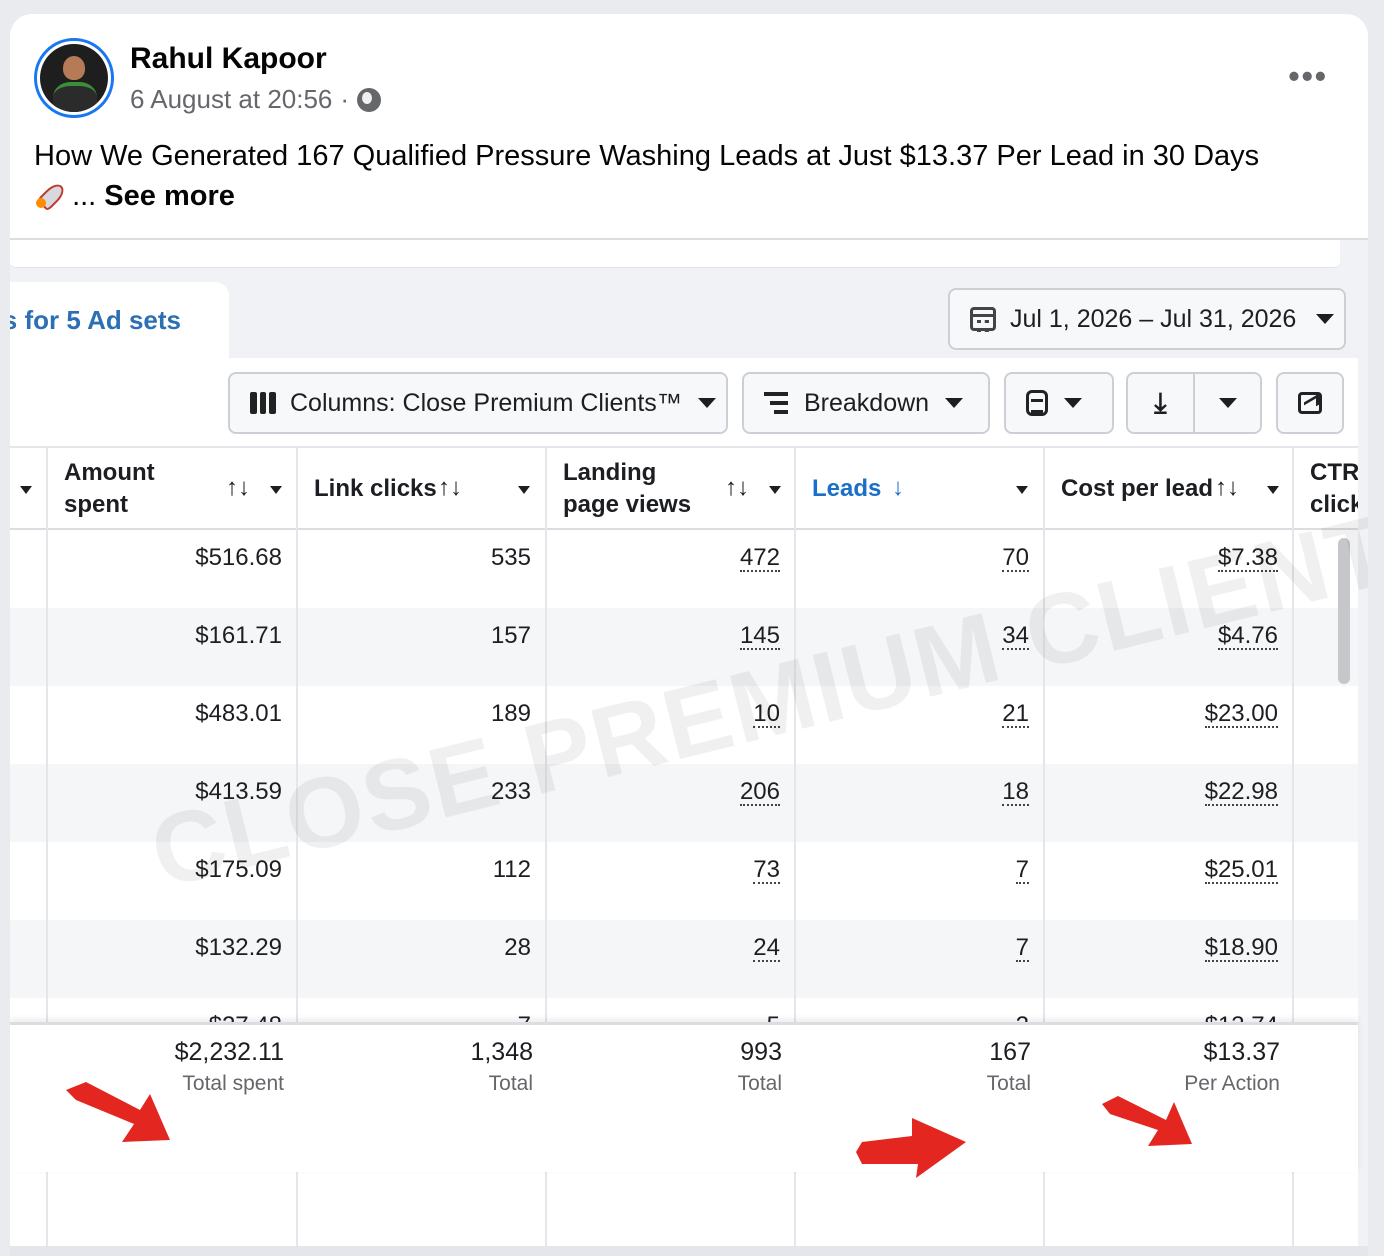 This screenshot has width=1384, height=1256. What do you see at coordinates (918, 725) in the screenshot?
I see `cell-leads: 21` at bounding box center [918, 725].